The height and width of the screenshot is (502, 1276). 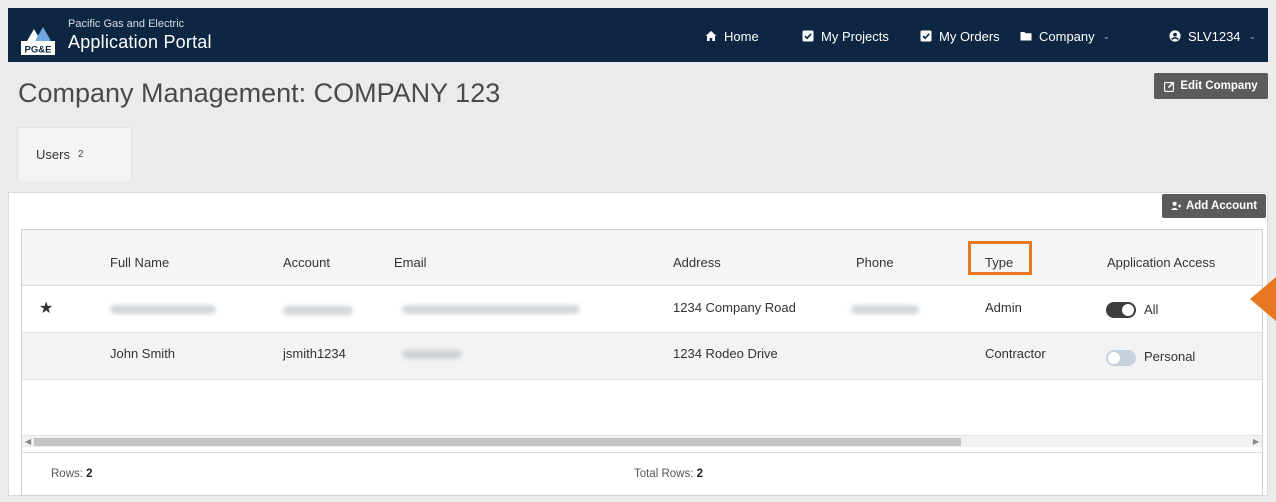 What do you see at coordinates (53, 154) in the screenshot?
I see `tab-users-label: Users` at bounding box center [53, 154].